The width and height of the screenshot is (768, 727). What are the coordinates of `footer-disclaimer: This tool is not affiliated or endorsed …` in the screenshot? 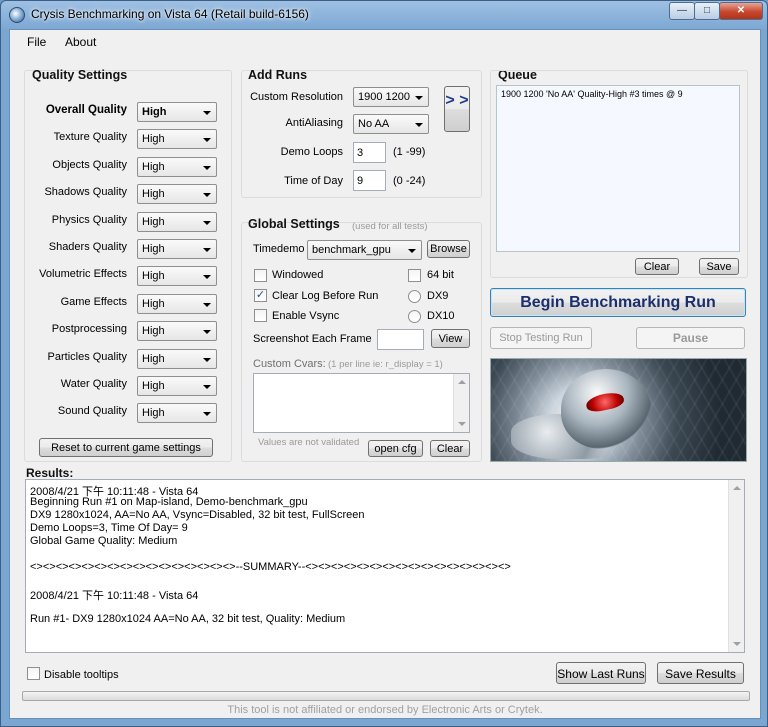 It's located at (385, 710).